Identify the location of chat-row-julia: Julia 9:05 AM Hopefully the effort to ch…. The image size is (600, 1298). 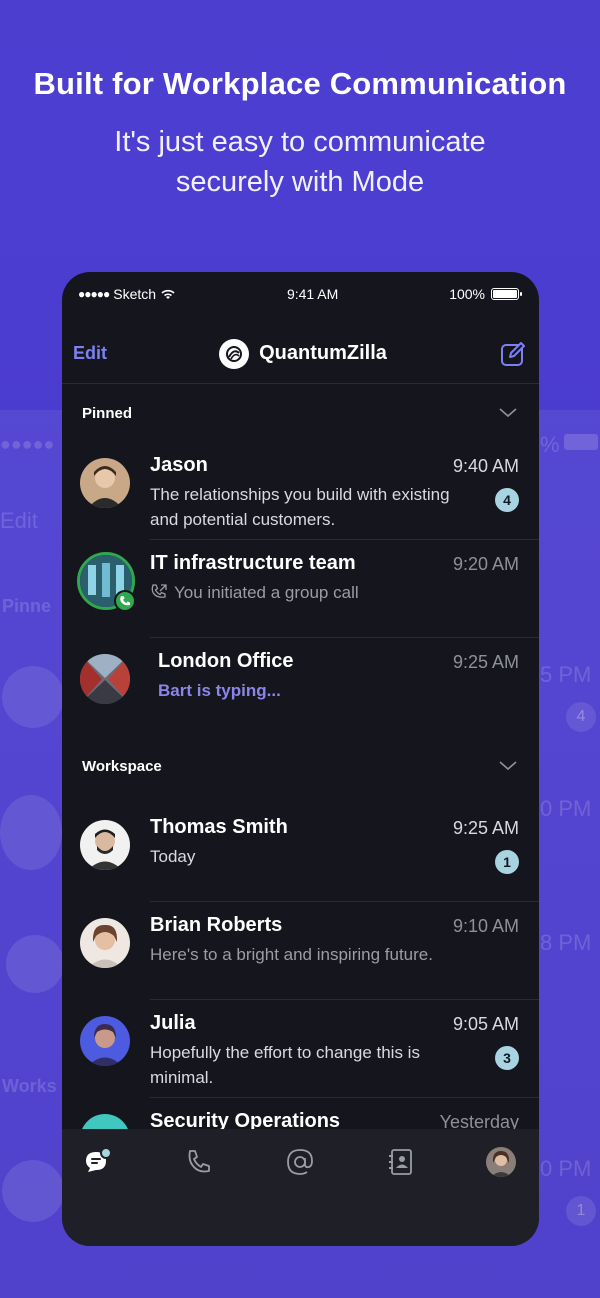
(300, 1049).